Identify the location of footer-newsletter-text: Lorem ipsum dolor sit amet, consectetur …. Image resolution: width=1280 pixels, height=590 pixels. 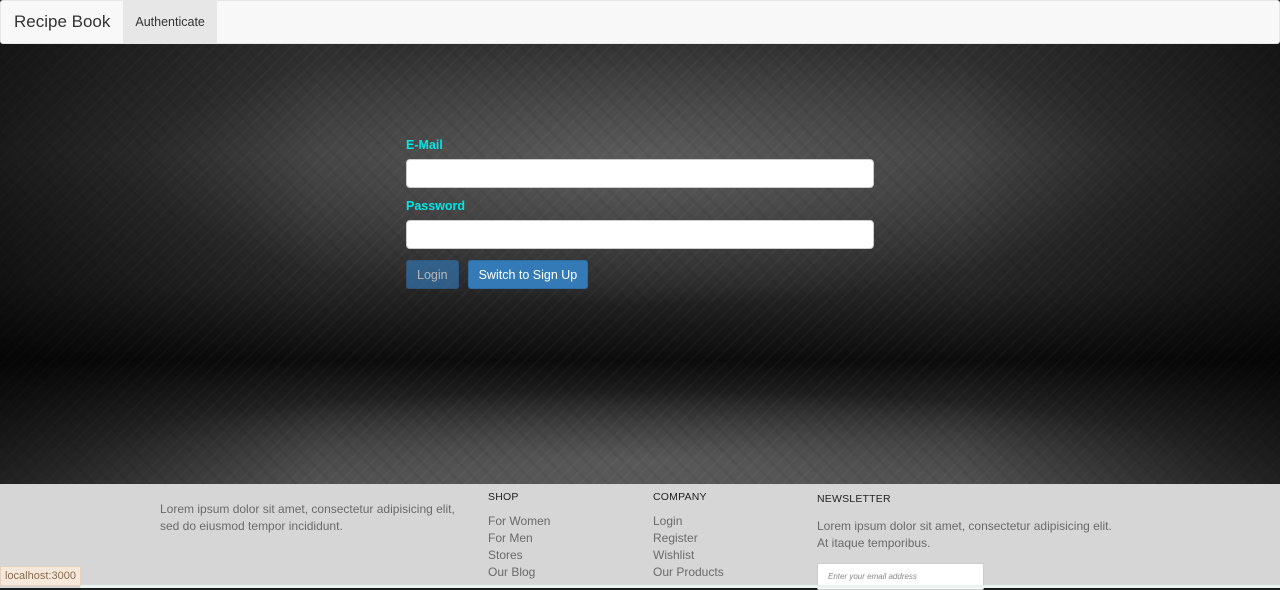
(964, 534).